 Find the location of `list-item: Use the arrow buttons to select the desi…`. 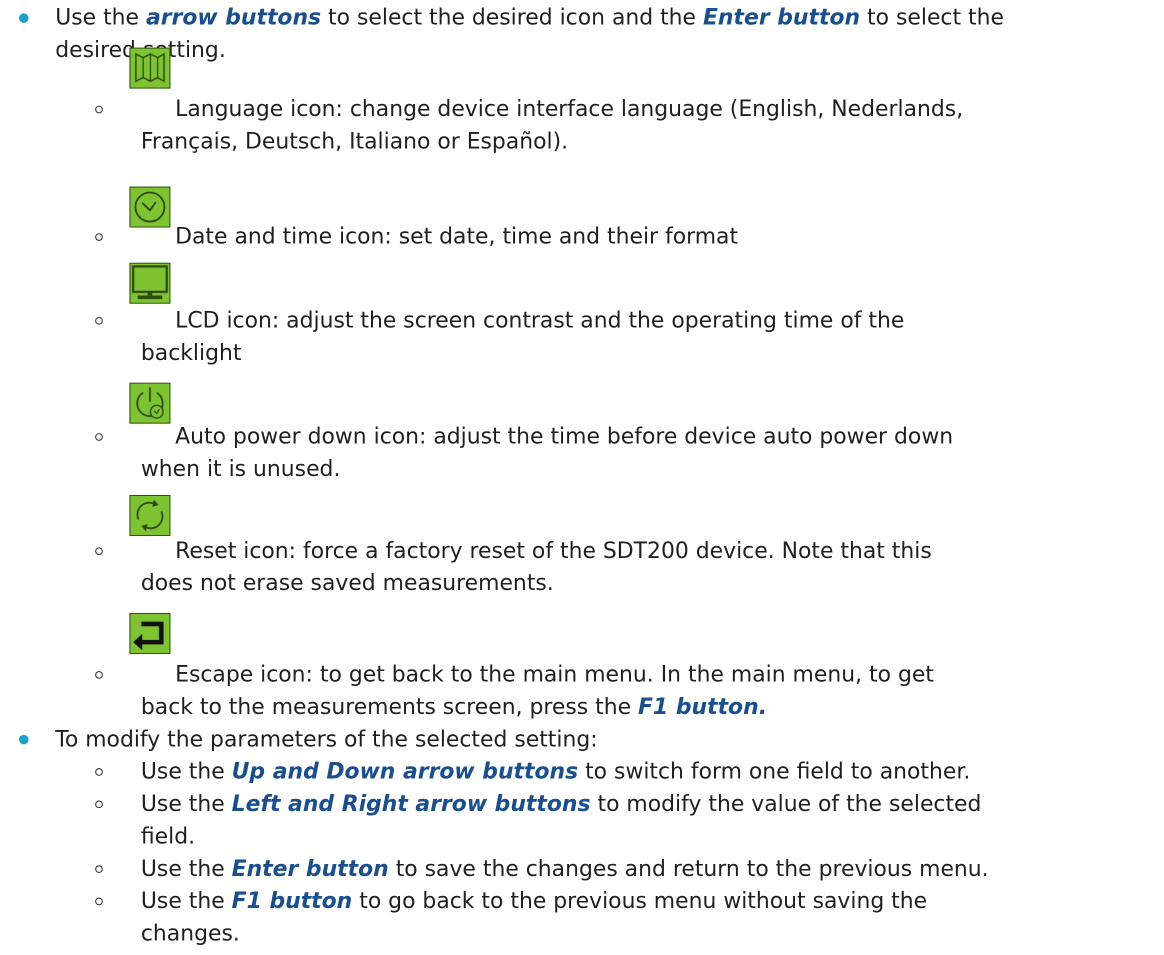

list-item: Use the arrow buttons to select the desi… is located at coordinates (556, 34).